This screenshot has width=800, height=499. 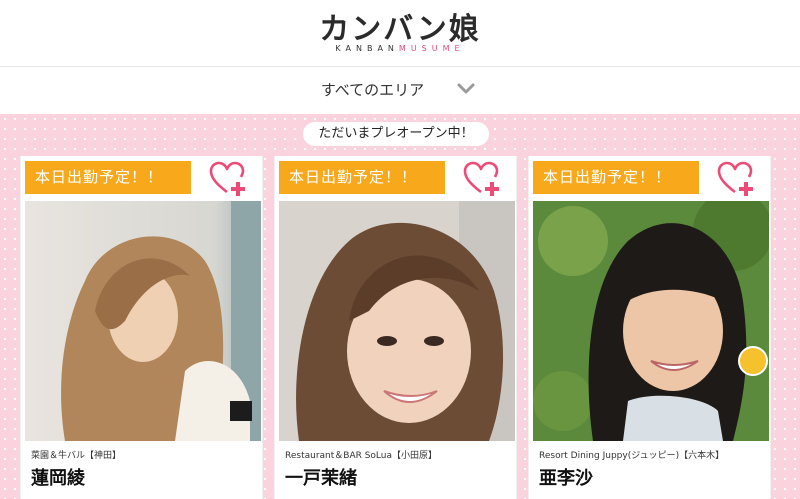 I want to click on staff-name: 亜李沙, so click(x=566, y=477).